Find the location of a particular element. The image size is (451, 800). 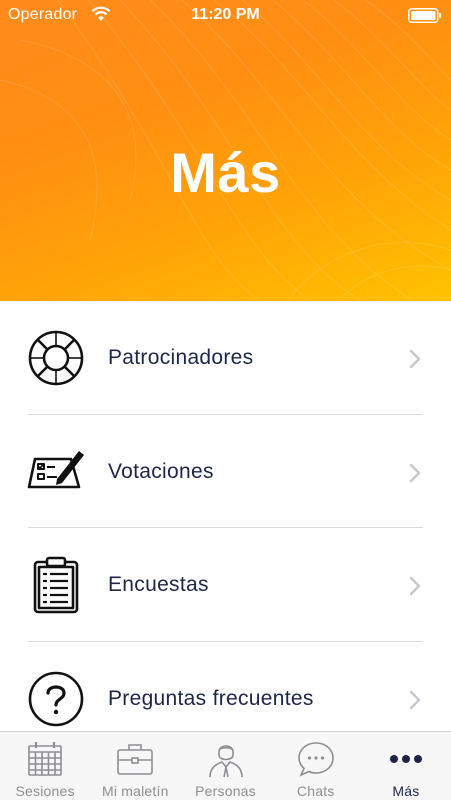

menu-item-label: Preguntas frecuentes is located at coordinates (211, 698).